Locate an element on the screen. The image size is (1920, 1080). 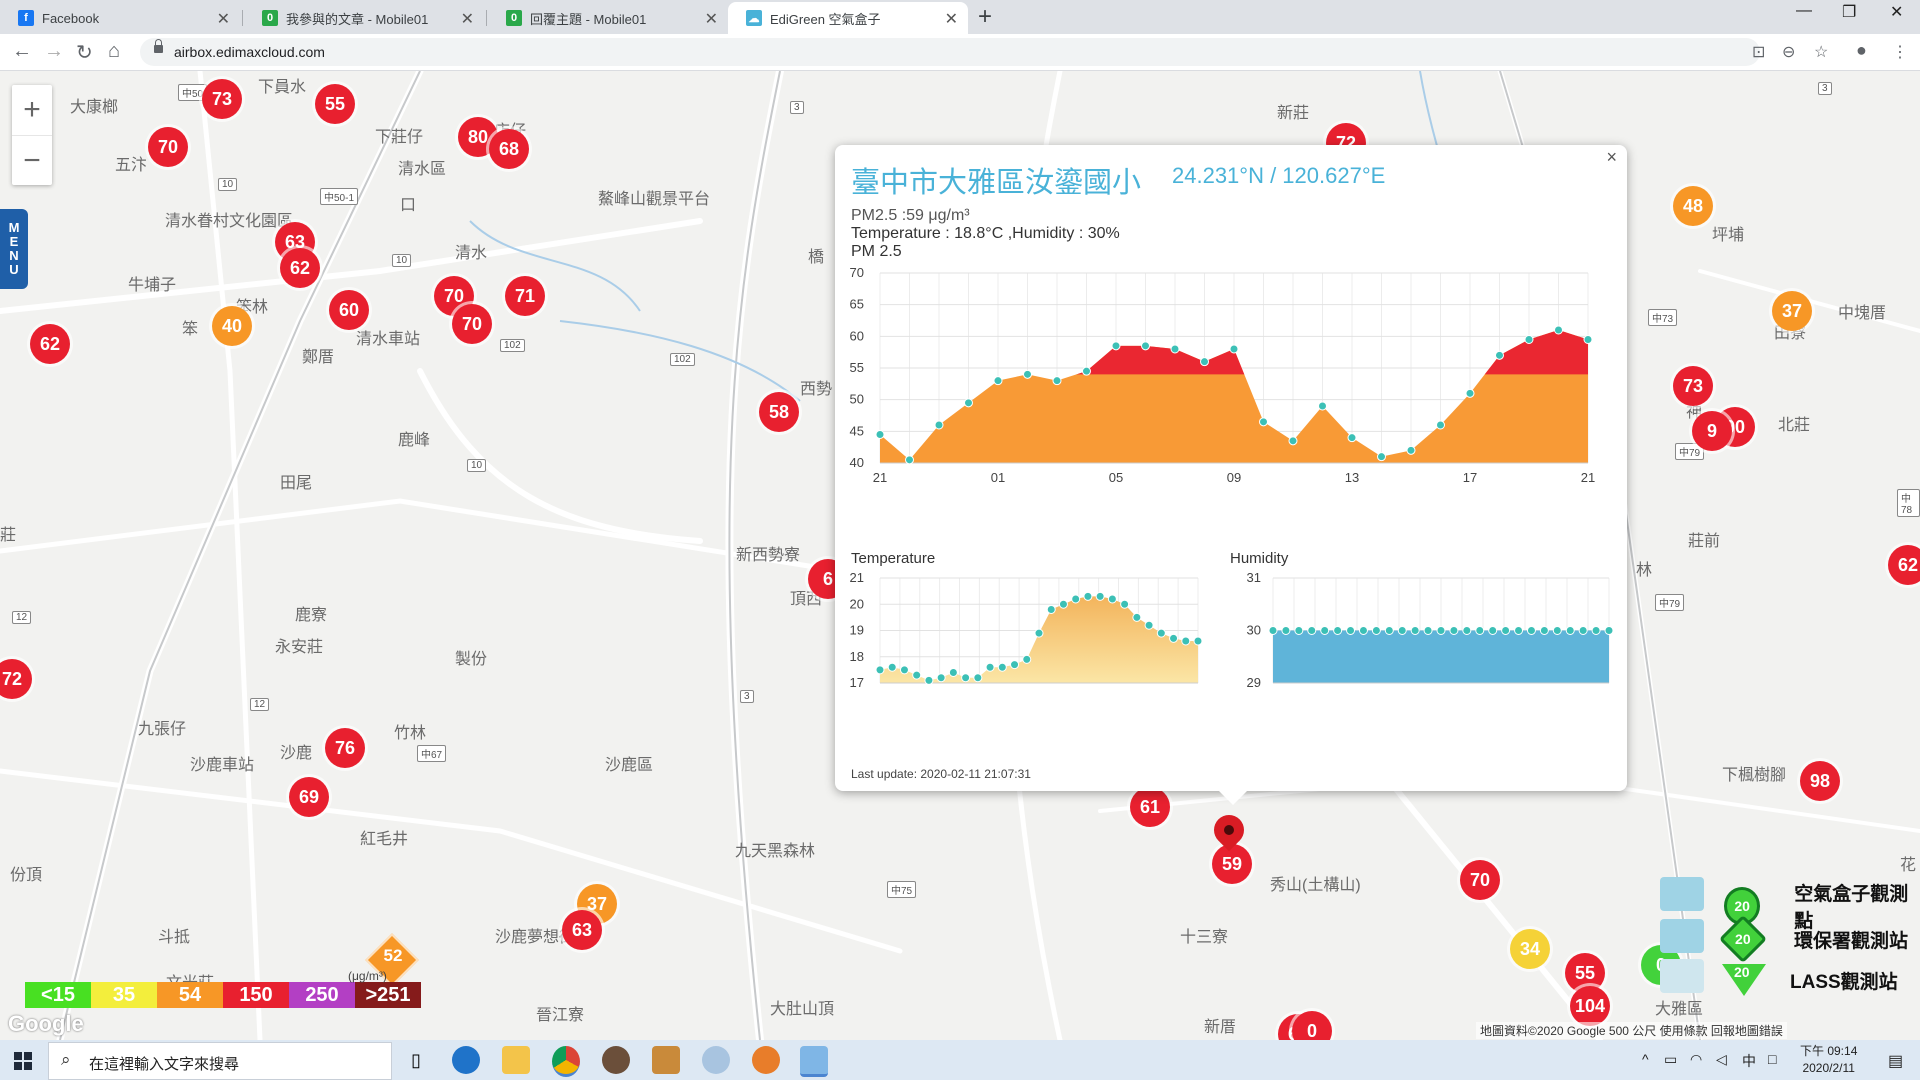
y-tick-label: 29 is located at coordinates (1254, 682).